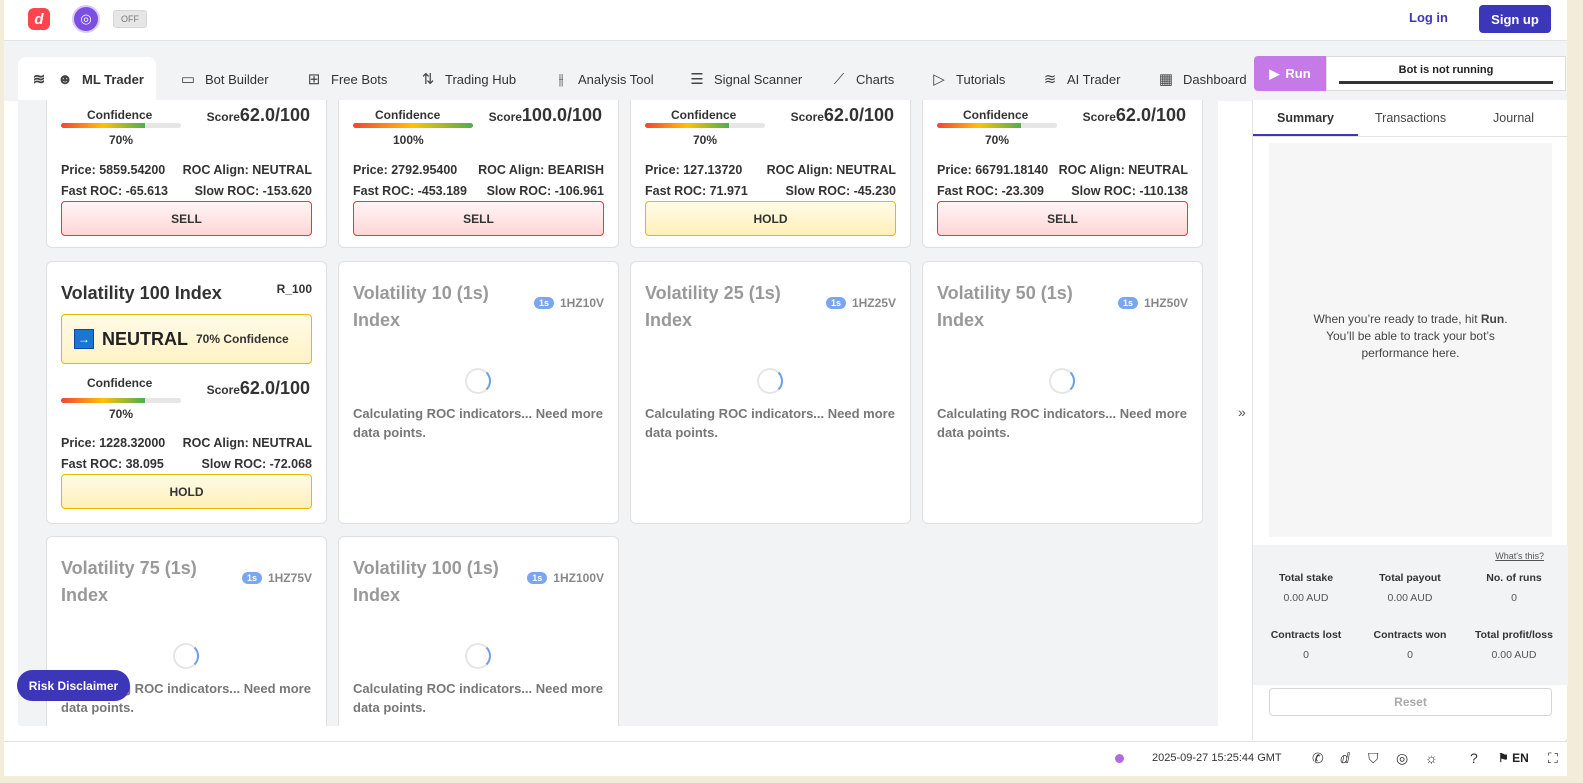 The image size is (1583, 783). What do you see at coordinates (1428, 17) in the screenshot?
I see `login-link: Log in` at bounding box center [1428, 17].